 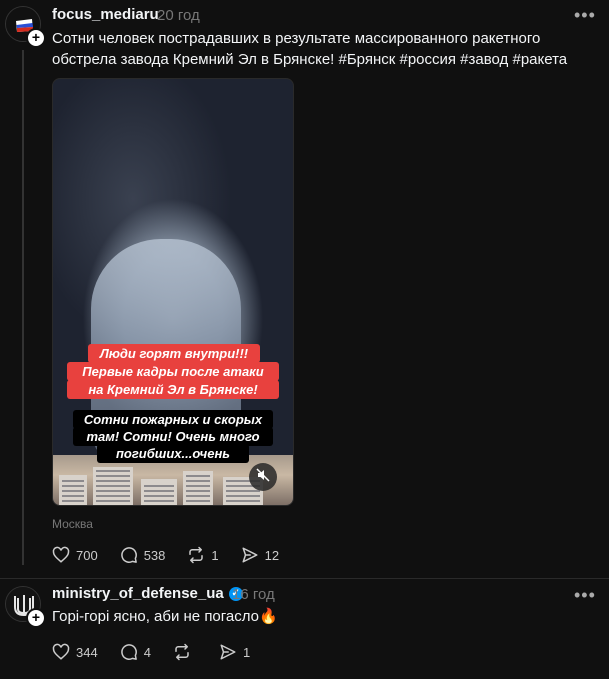 I want to click on share-count: 12, so click(x=272, y=555).